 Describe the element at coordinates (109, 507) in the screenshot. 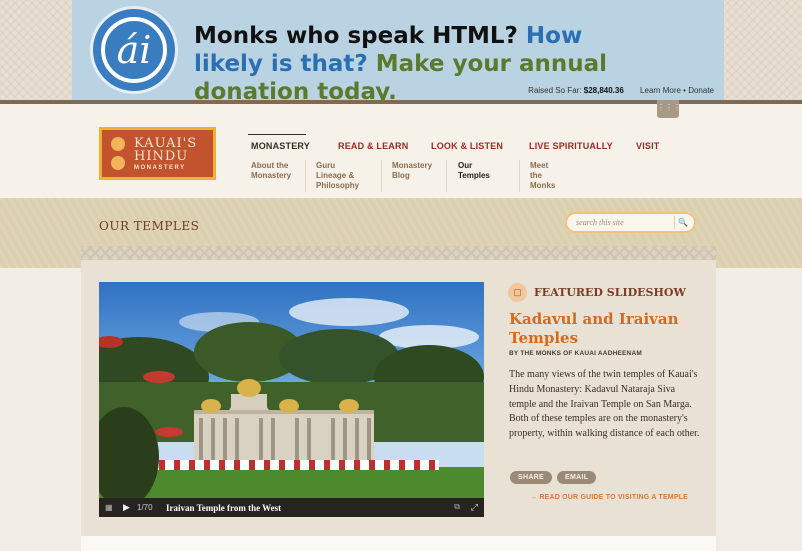

I see `grid-icon: ▦` at that location.